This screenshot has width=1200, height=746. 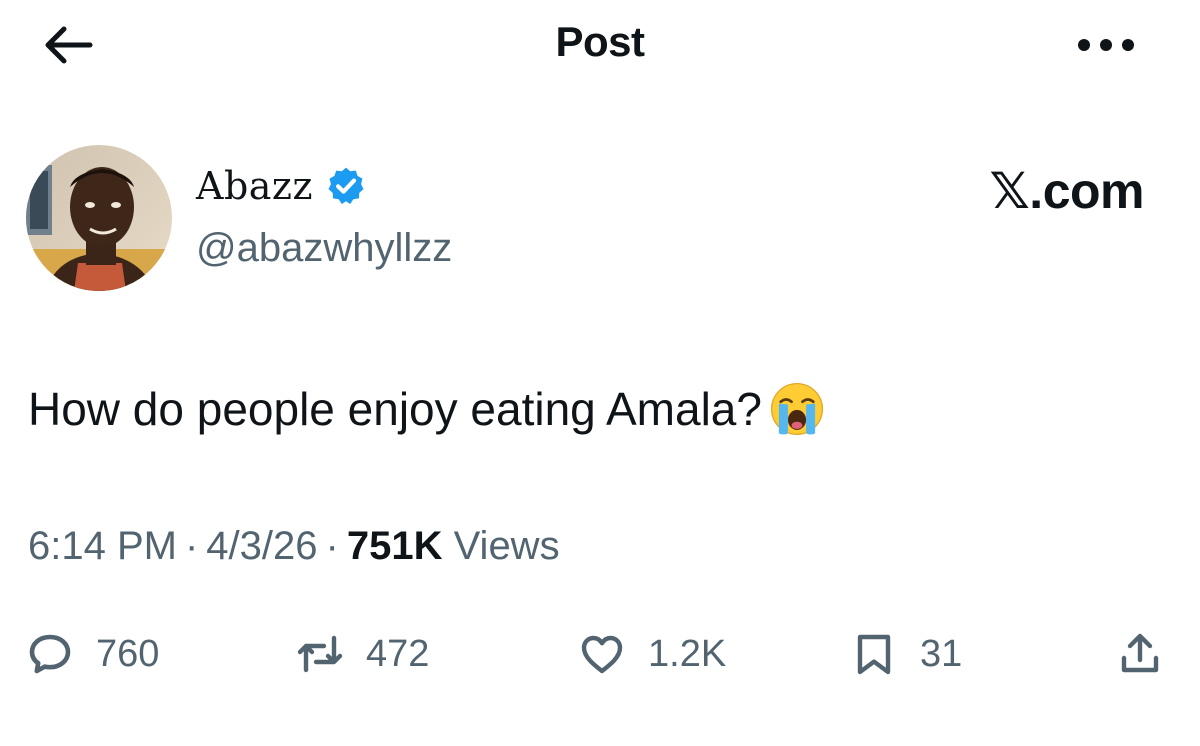 I want to click on post-text: How do people enjoy eating Amala?, so click(x=427, y=409).